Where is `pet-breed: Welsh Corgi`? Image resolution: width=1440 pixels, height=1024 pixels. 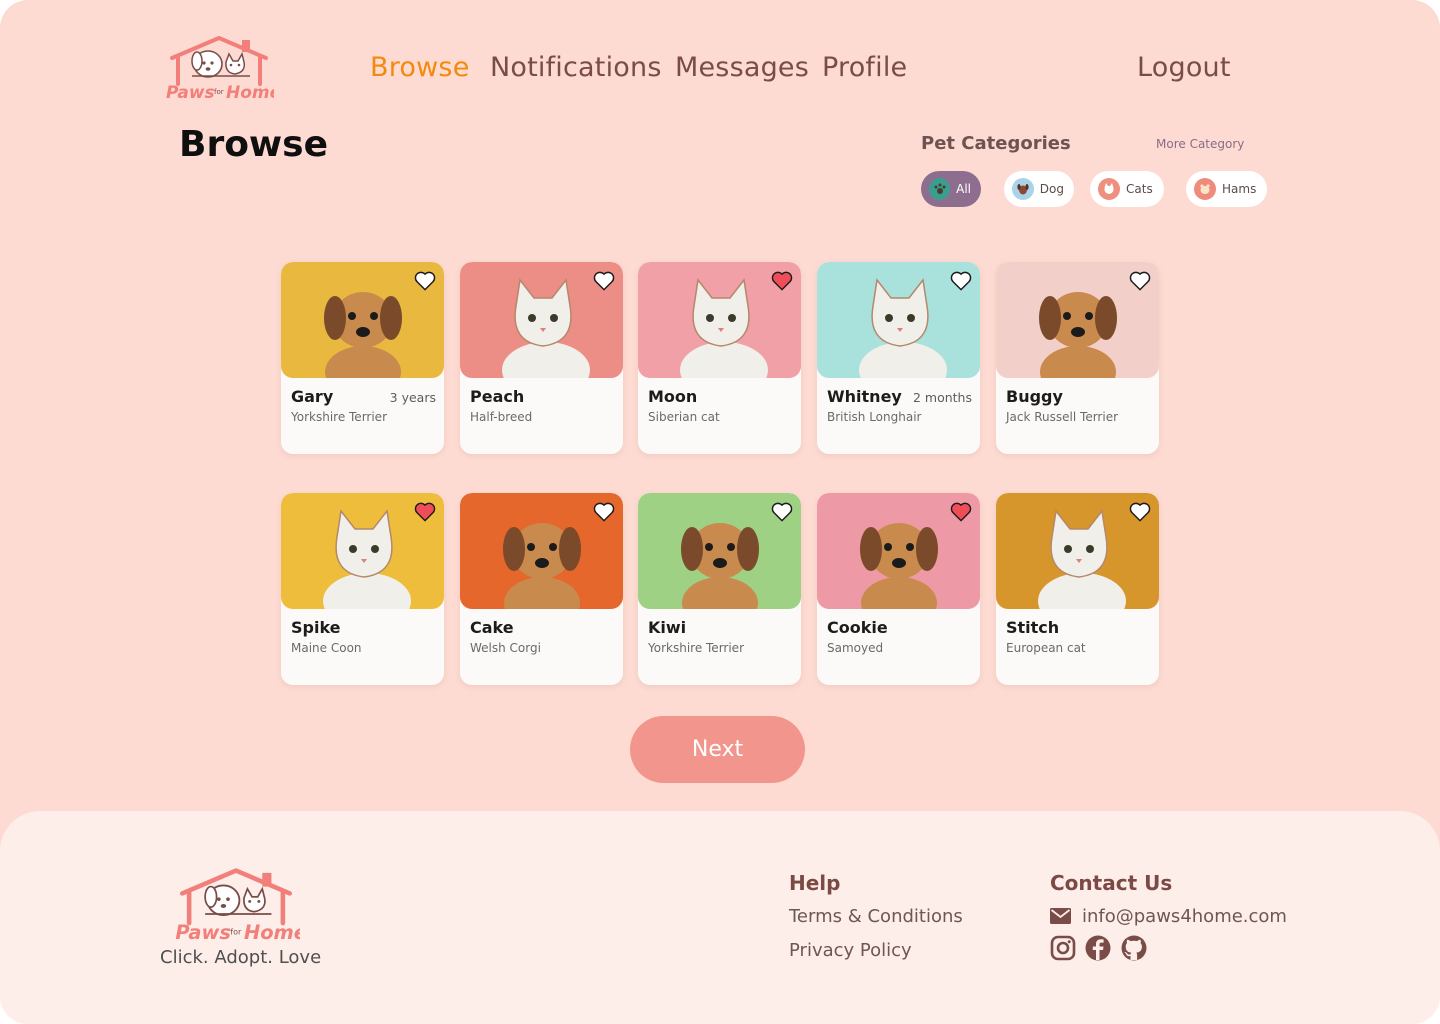 pet-breed: Welsh Corgi is located at coordinates (505, 648).